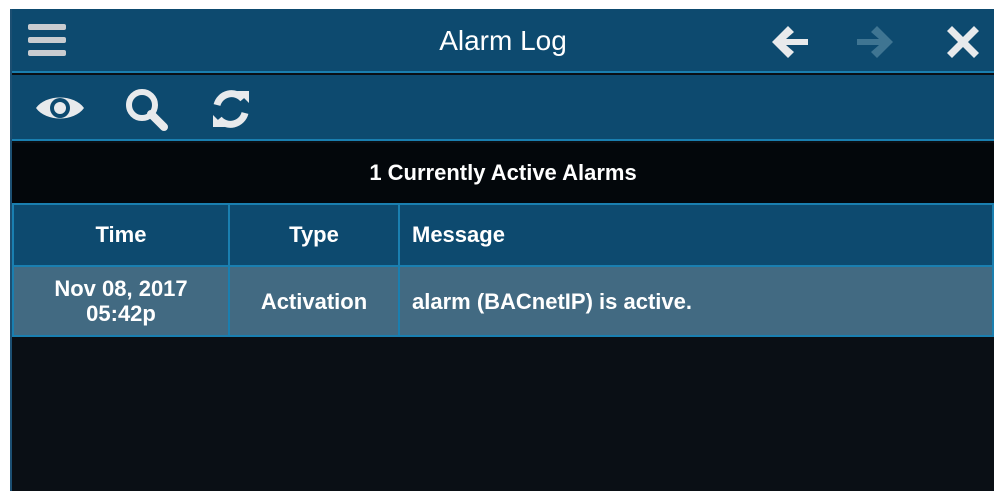 The width and height of the screenshot is (994, 491). I want to click on title-bar: Alarm Log, so click(503, 41).